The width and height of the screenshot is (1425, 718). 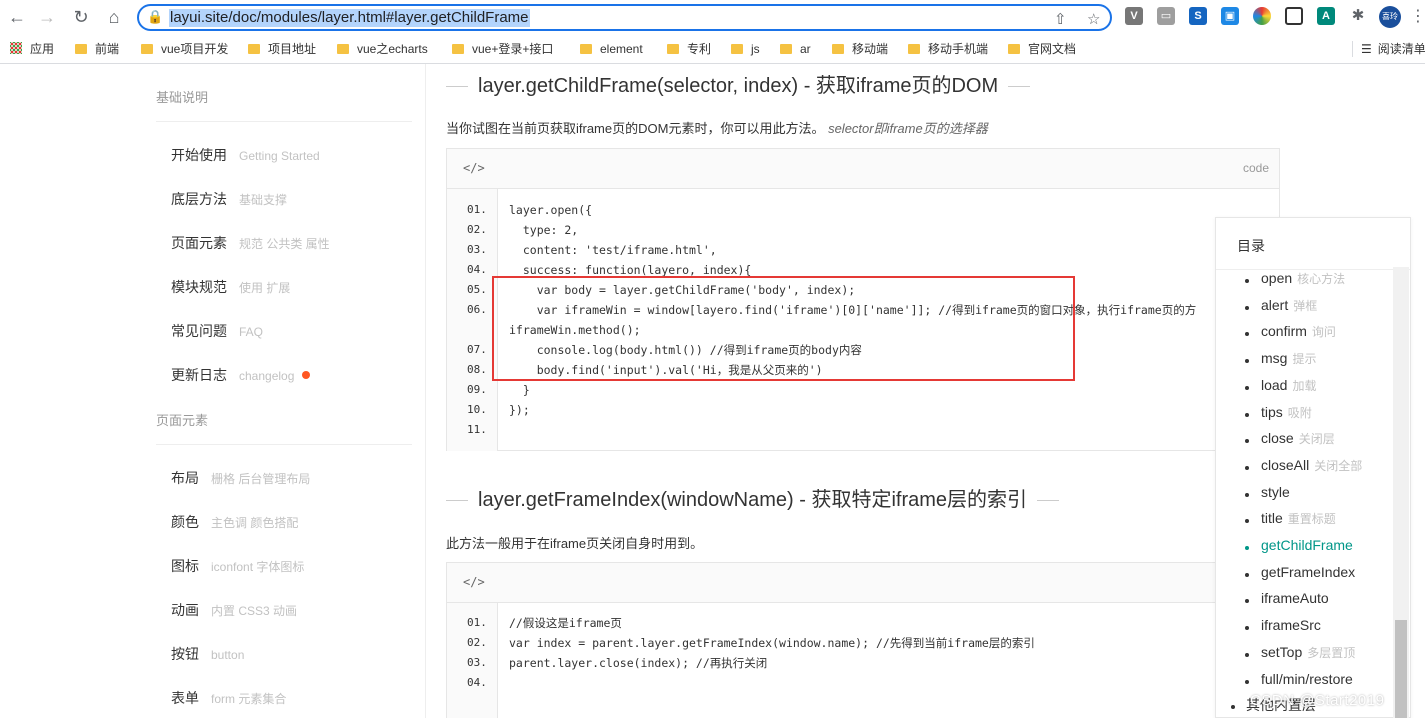 What do you see at coordinates (17, 17) in the screenshot?
I see `back-arrow-icon: ←` at bounding box center [17, 17].